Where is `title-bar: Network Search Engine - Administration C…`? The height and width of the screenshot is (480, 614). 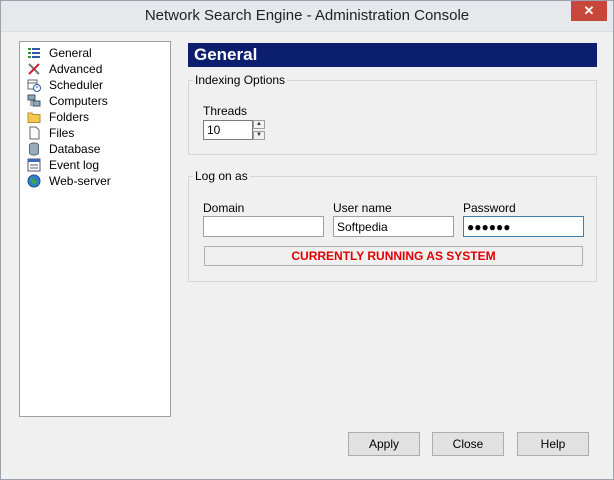 title-bar: Network Search Engine - Administration C… is located at coordinates (307, 16).